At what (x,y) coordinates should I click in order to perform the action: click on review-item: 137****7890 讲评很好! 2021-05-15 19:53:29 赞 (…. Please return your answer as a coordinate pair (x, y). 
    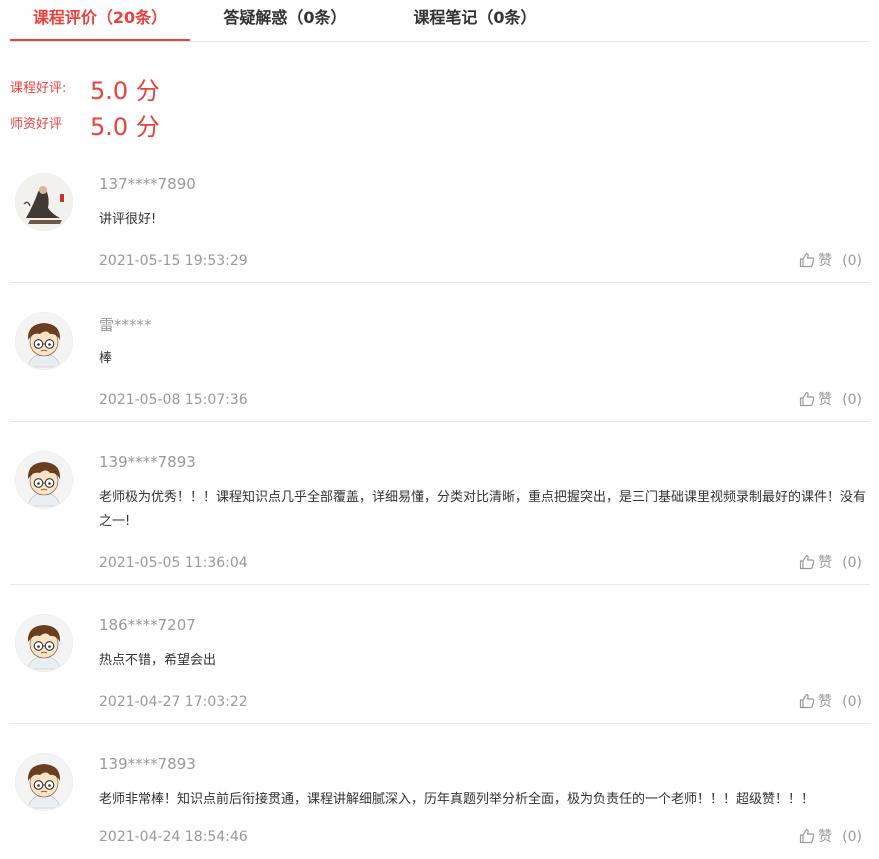
    Looking at the image, I should click on (440, 220).